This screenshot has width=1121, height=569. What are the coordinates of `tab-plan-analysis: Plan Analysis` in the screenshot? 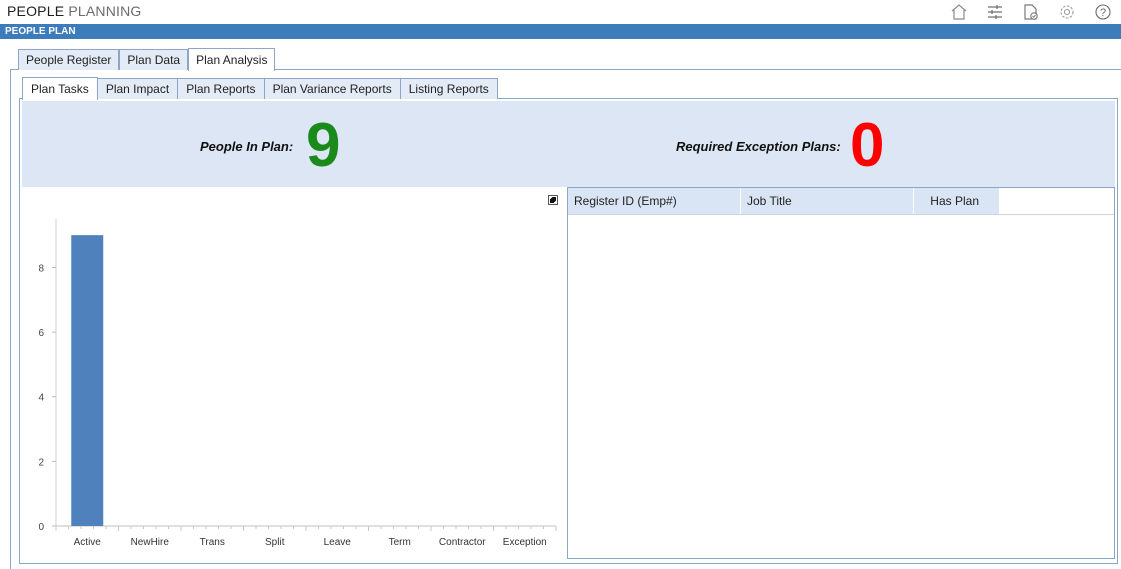 It's located at (232, 59).